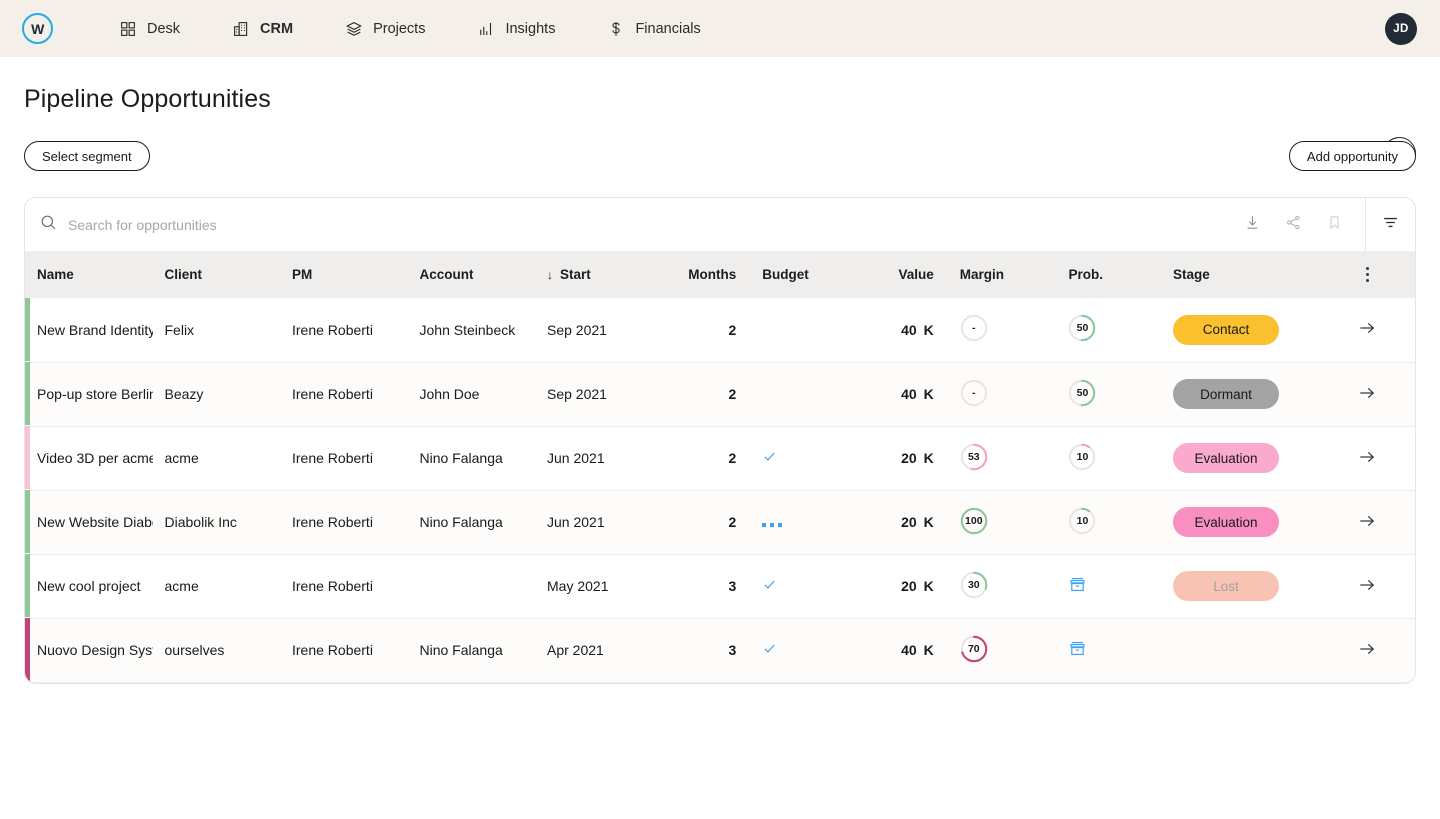 The height and width of the screenshot is (819, 1440). What do you see at coordinates (89, 274) in the screenshot?
I see `column-header-name: Name` at bounding box center [89, 274].